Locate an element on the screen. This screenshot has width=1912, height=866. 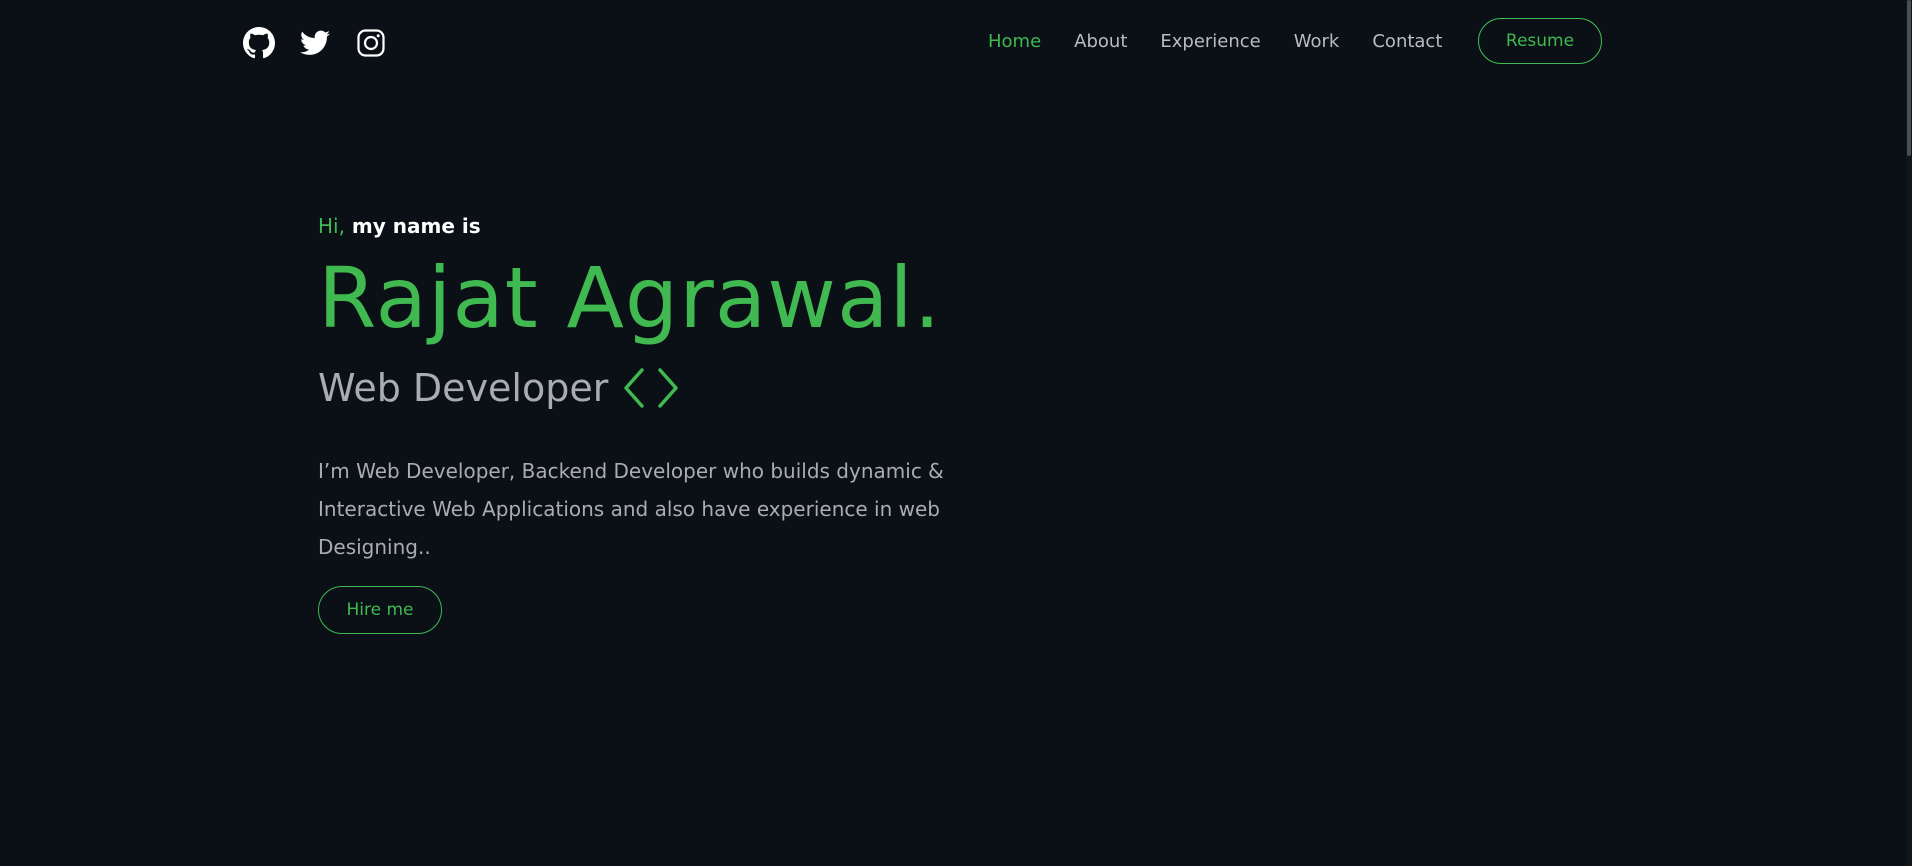
github-link is located at coordinates (259, 43).